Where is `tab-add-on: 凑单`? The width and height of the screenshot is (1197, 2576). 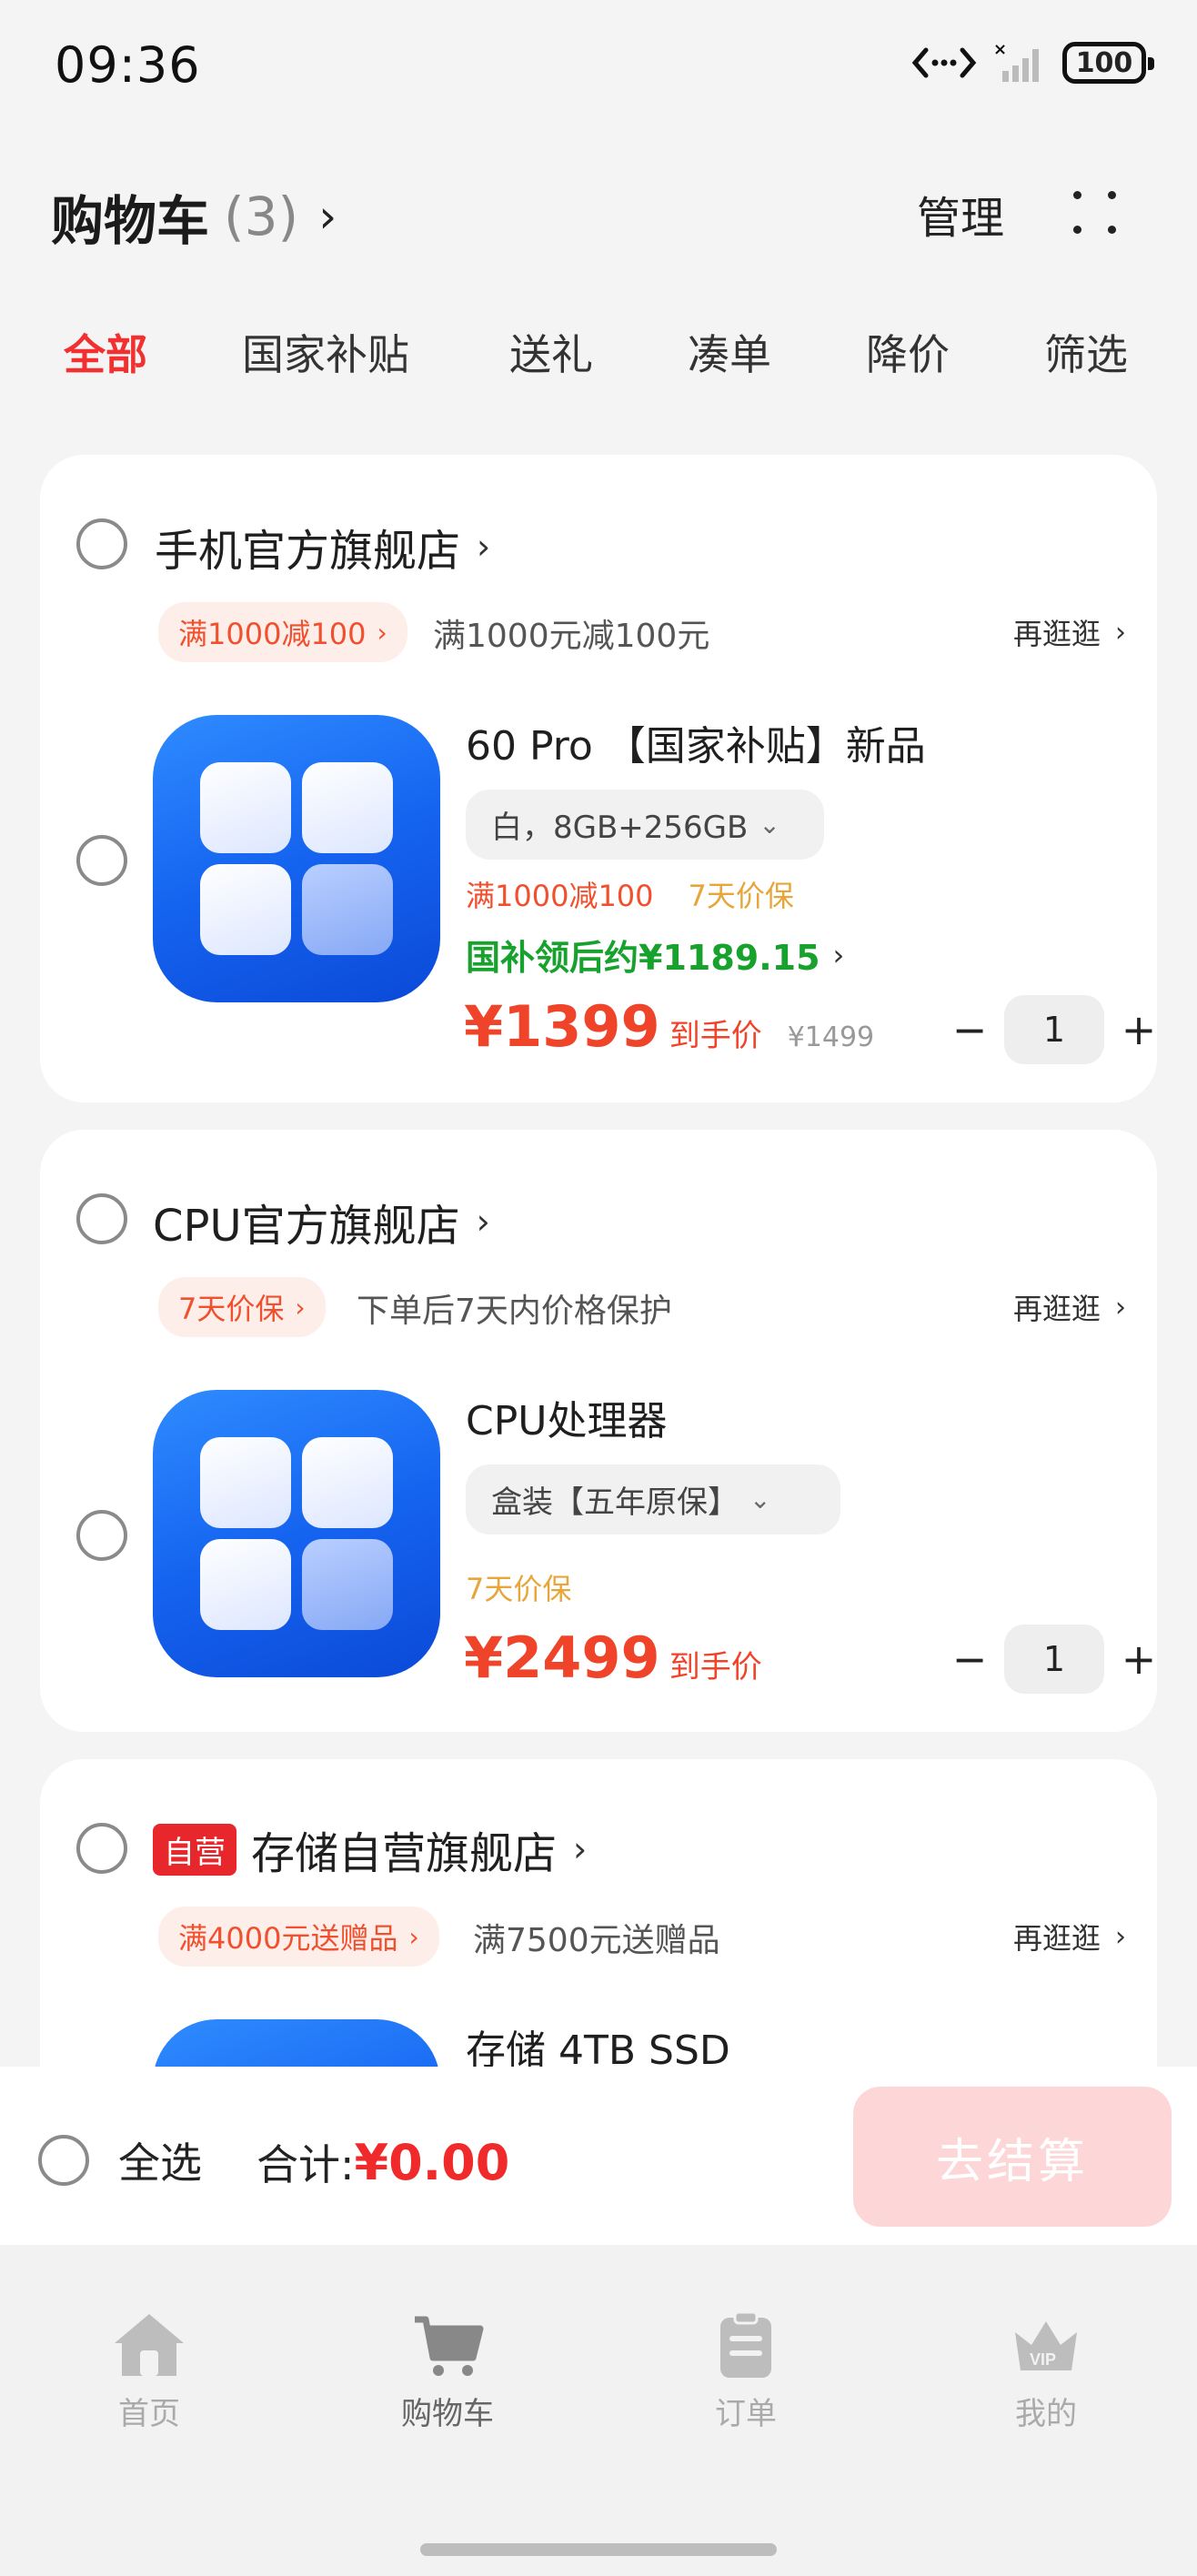 tab-add-on: 凑单 is located at coordinates (729, 352).